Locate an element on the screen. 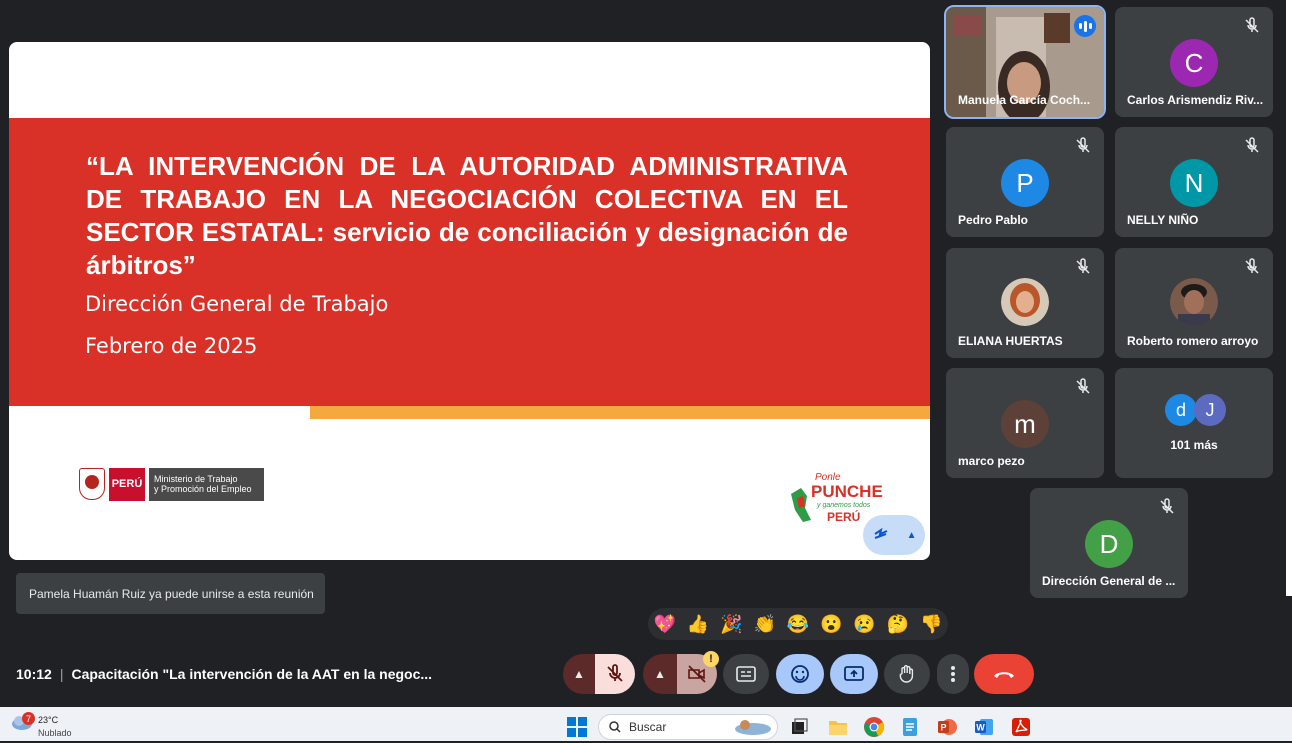  avatar: P is located at coordinates (1025, 183).